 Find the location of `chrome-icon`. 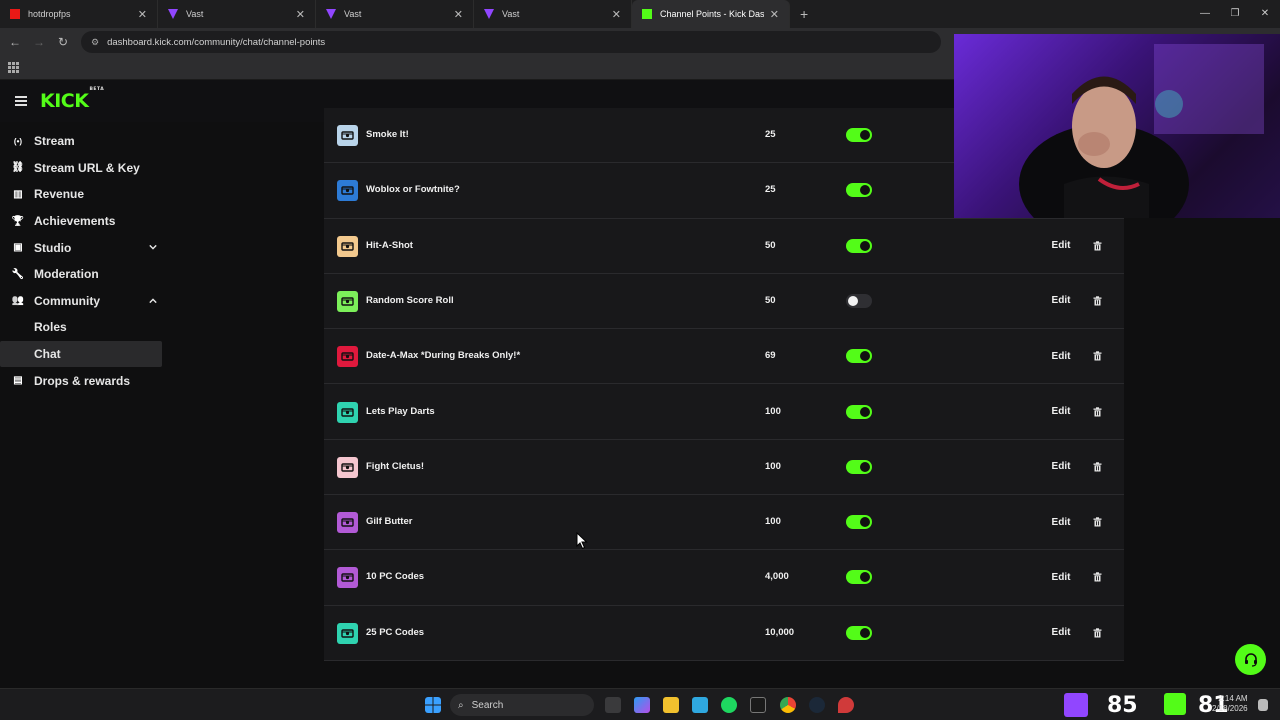

chrome-icon is located at coordinates (788, 705).